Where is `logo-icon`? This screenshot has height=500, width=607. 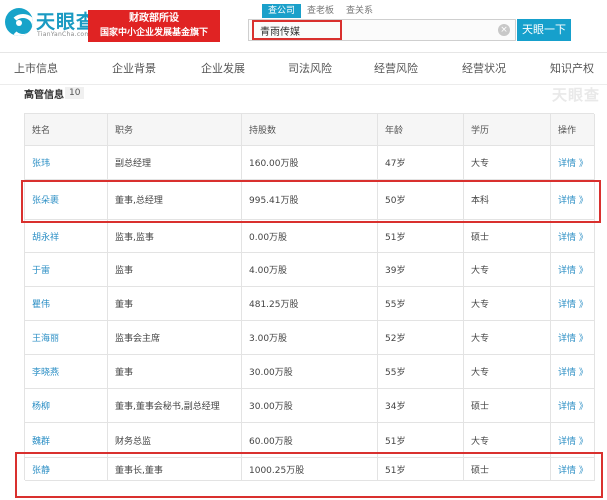 logo-icon is located at coordinates (19, 22).